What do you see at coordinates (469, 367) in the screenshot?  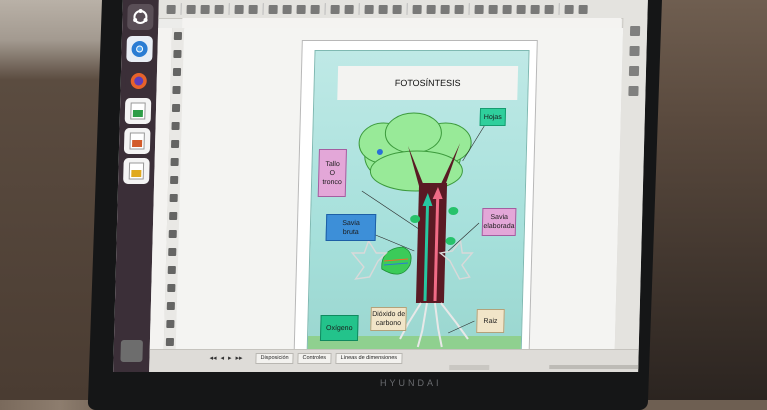 I see `status-position-readout` at bounding box center [469, 367].